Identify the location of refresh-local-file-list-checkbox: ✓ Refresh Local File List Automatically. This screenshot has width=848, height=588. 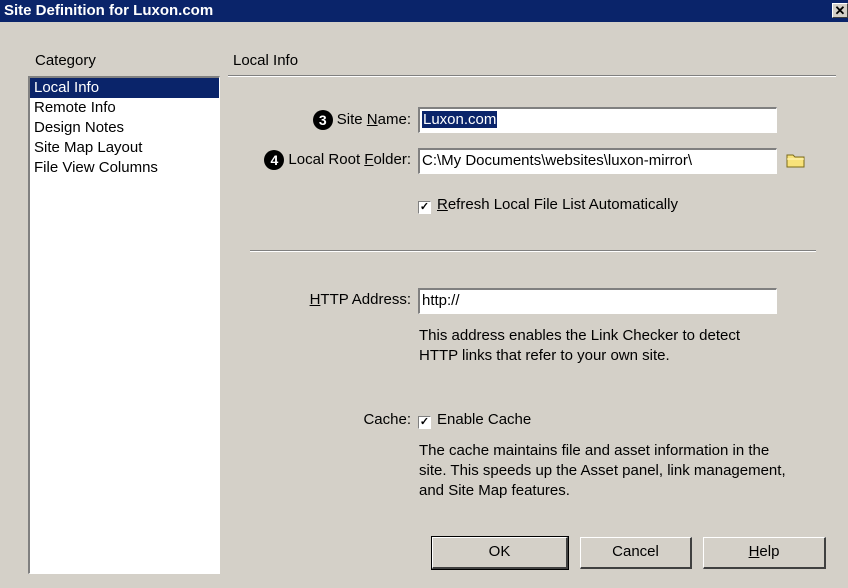
(548, 205).